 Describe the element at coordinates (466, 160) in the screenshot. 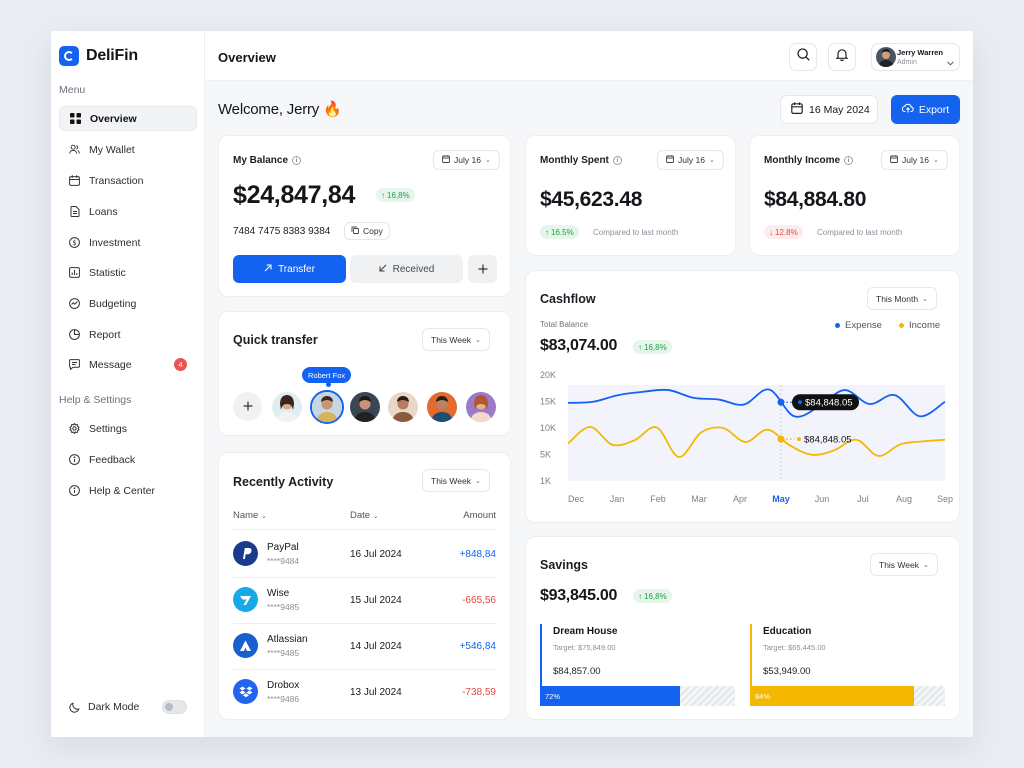

I see `balance-period-select: July 16 ⌄` at that location.